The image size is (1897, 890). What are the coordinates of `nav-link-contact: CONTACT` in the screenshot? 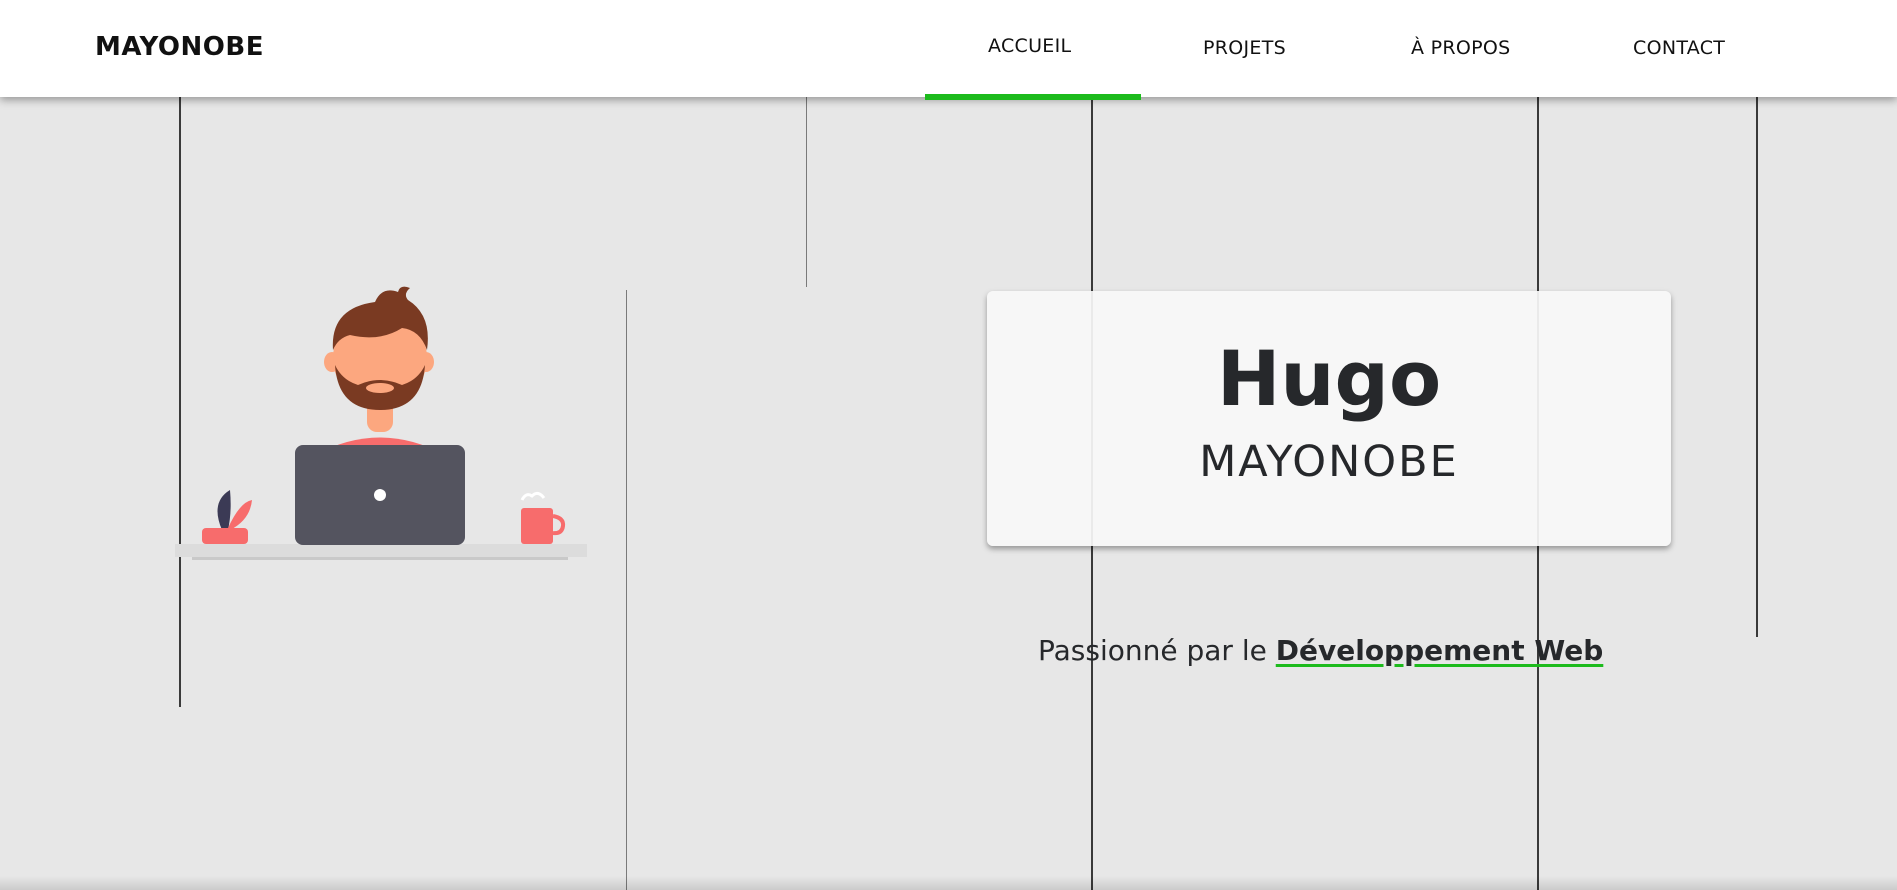 It's located at (1679, 48).